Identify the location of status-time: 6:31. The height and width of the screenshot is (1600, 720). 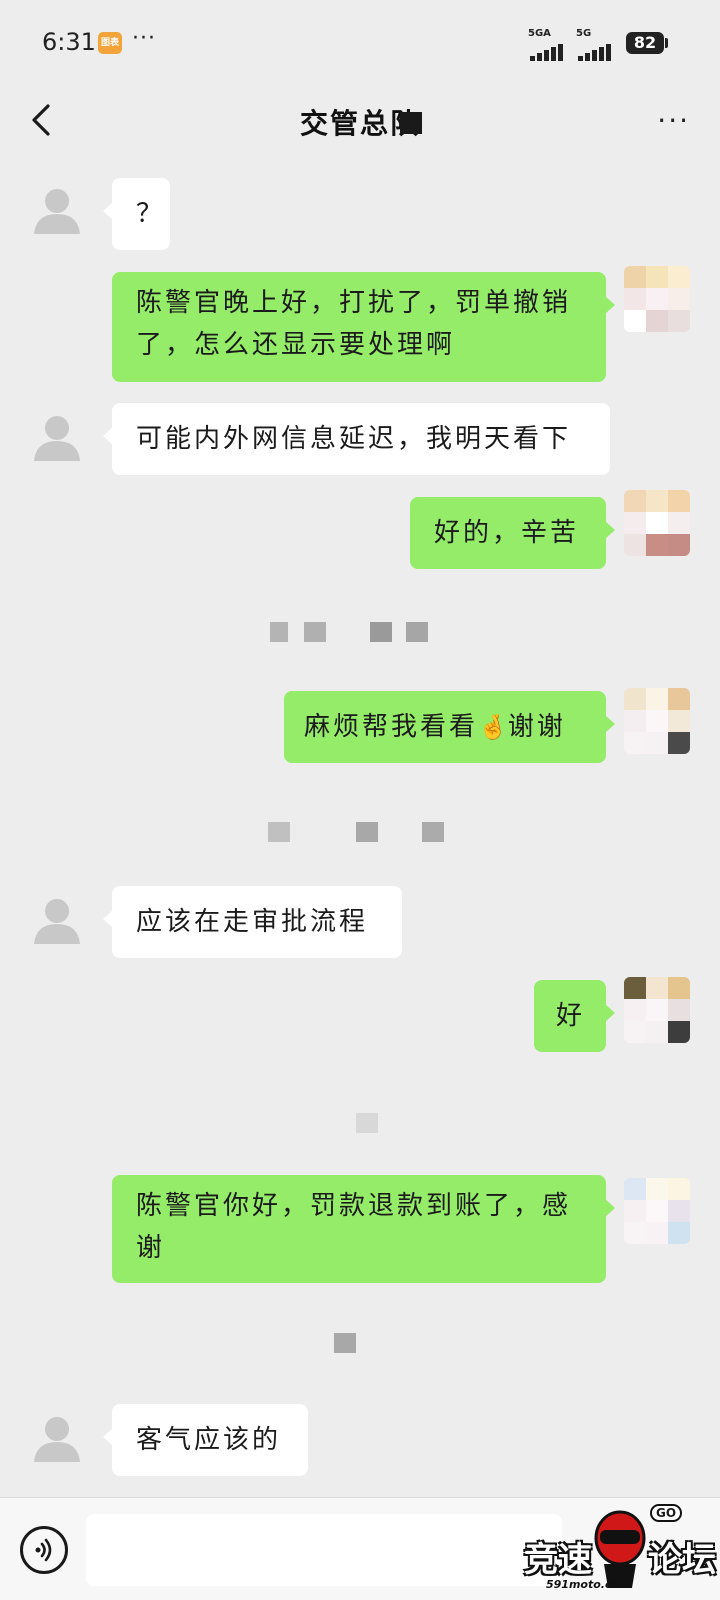
(69, 42).